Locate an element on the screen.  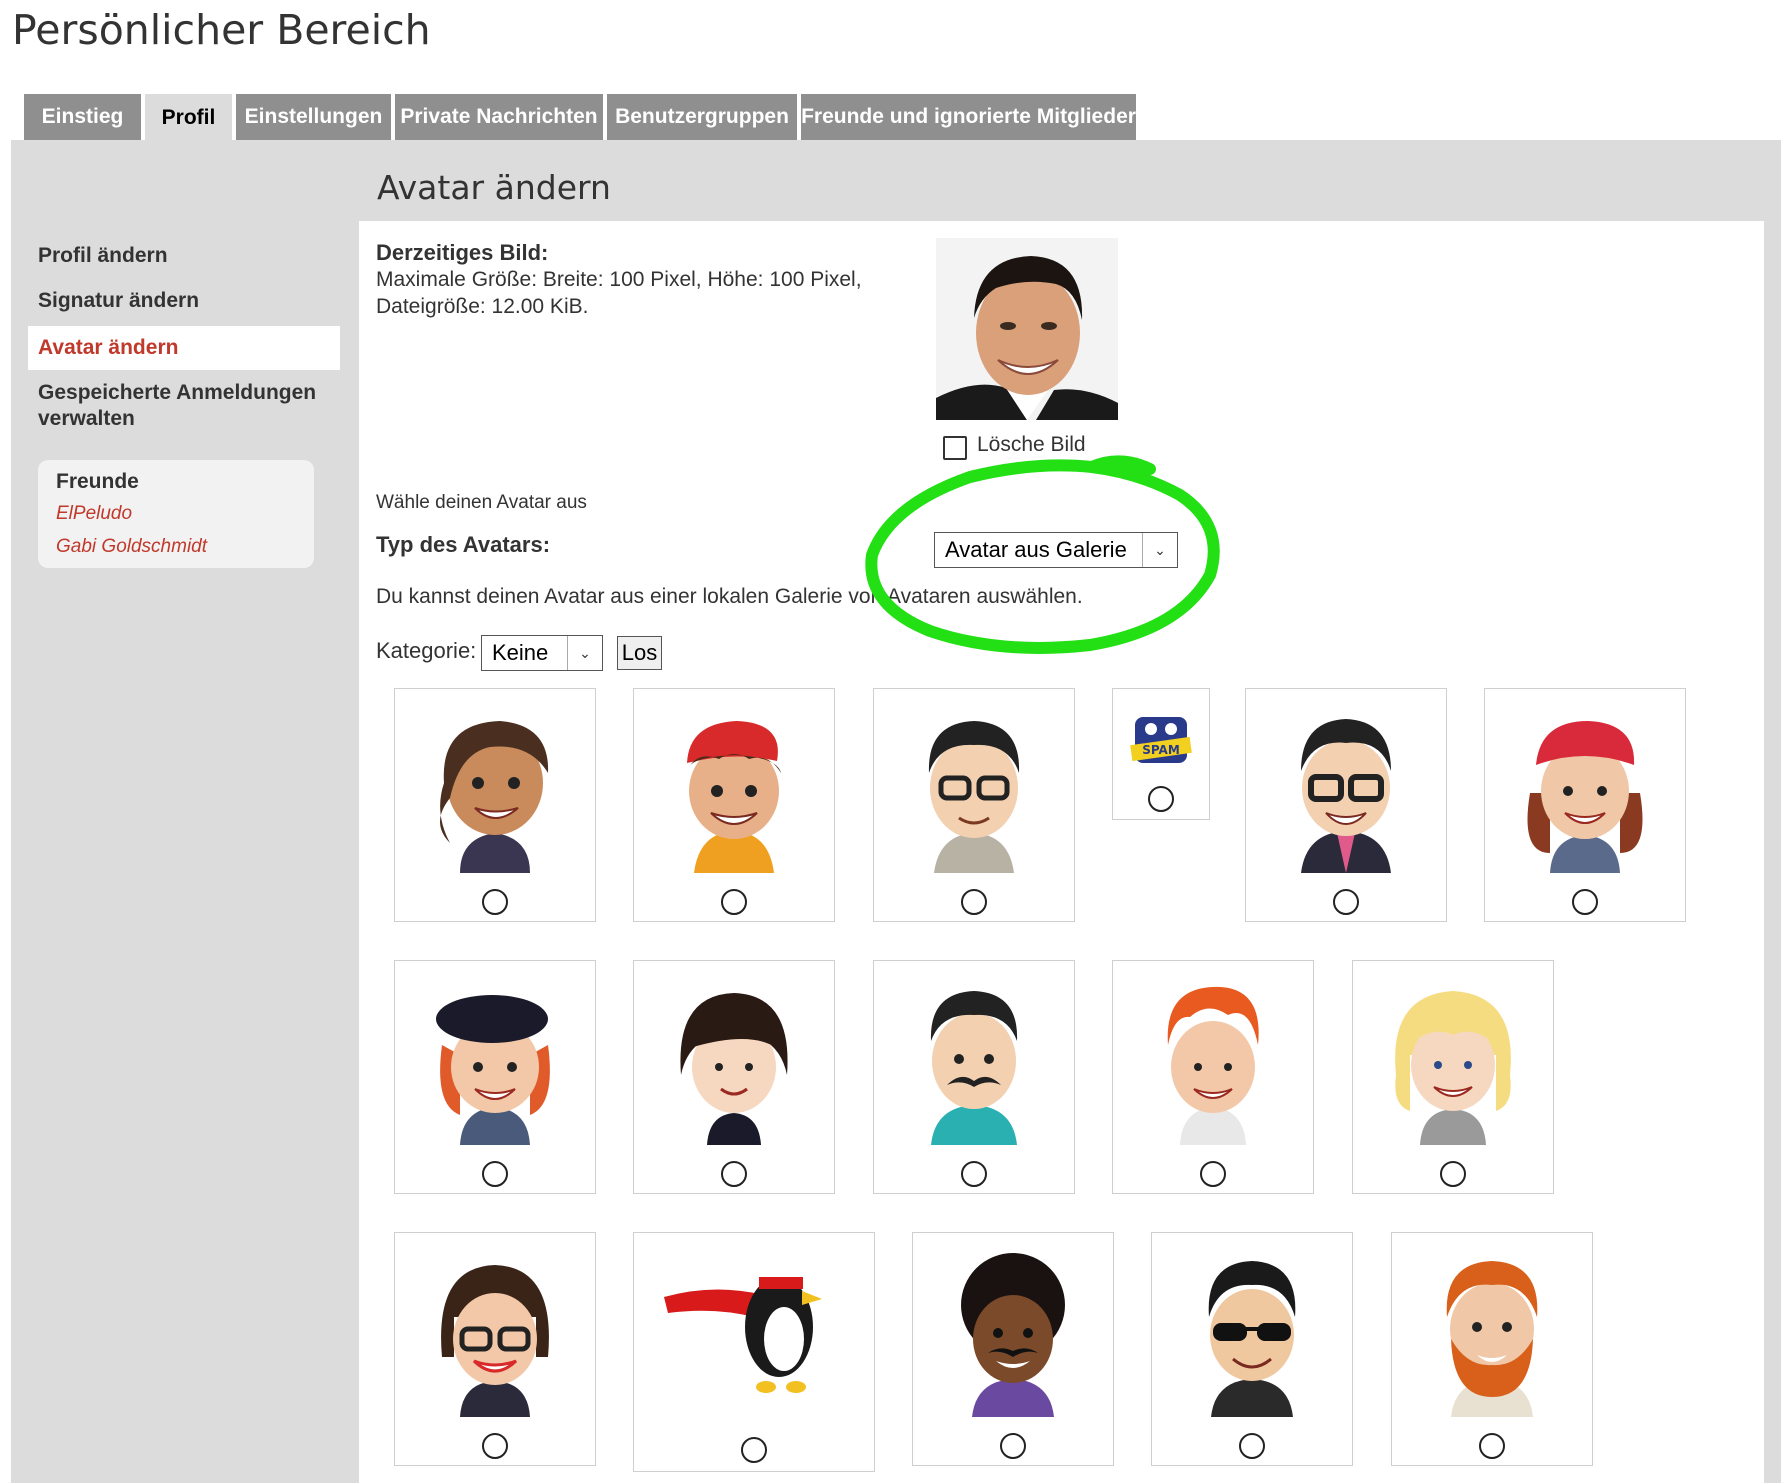
avatar-tile-blonde-woman is located at coordinates (1453, 1077).